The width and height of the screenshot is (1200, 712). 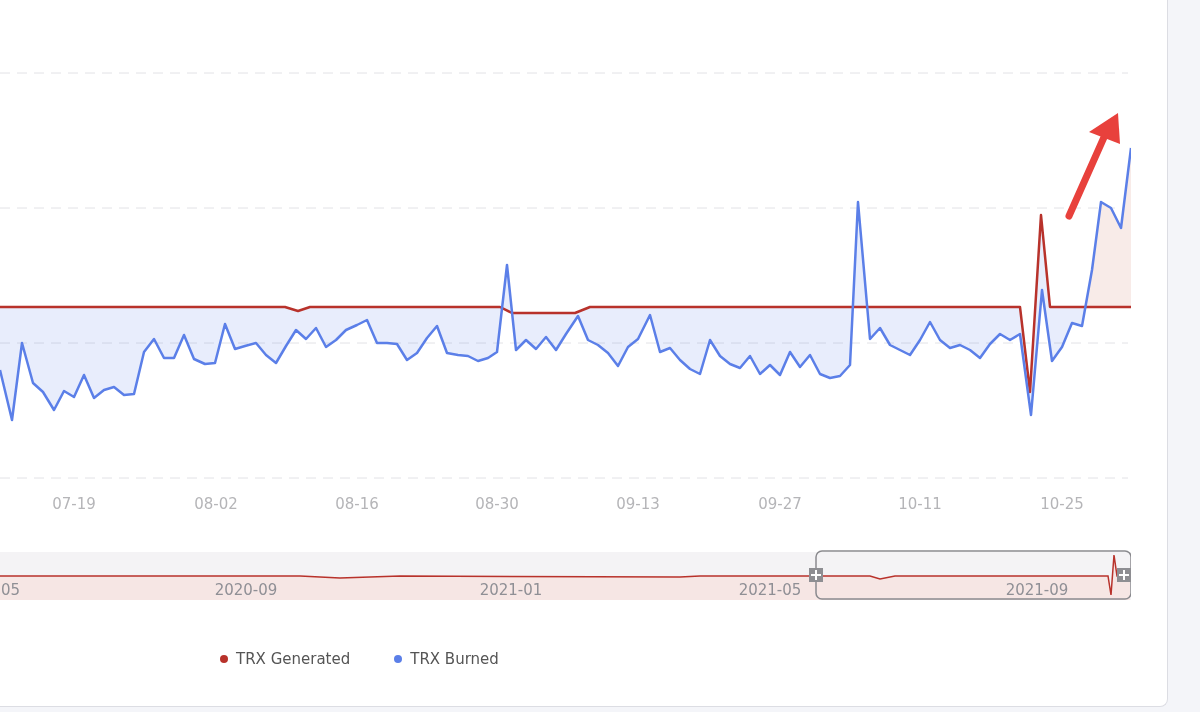 I want to click on axis-label: 08-16, so click(x=357, y=504).